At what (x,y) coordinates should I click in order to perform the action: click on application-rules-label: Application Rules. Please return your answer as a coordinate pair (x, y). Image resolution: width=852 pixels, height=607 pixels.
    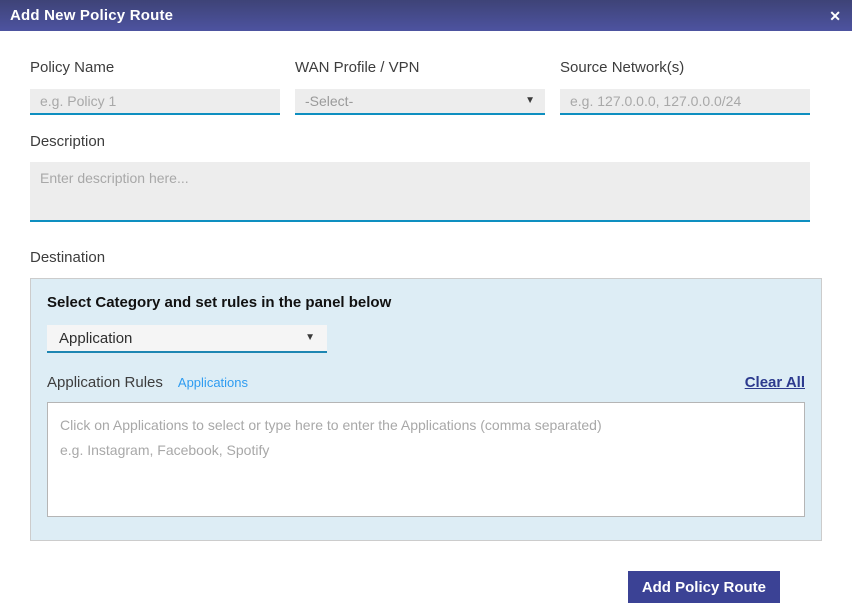
    Looking at the image, I should click on (105, 382).